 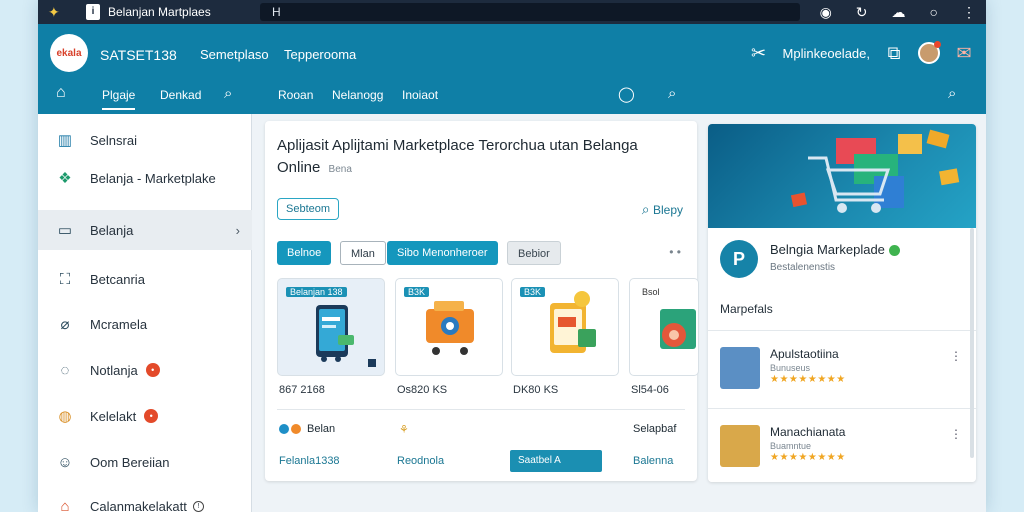 What do you see at coordinates (842, 368) in the screenshot?
I see `list-item: Apulstaotiina Bunuseus ★★★★★★★★ ⋮` at bounding box center [842, 368].